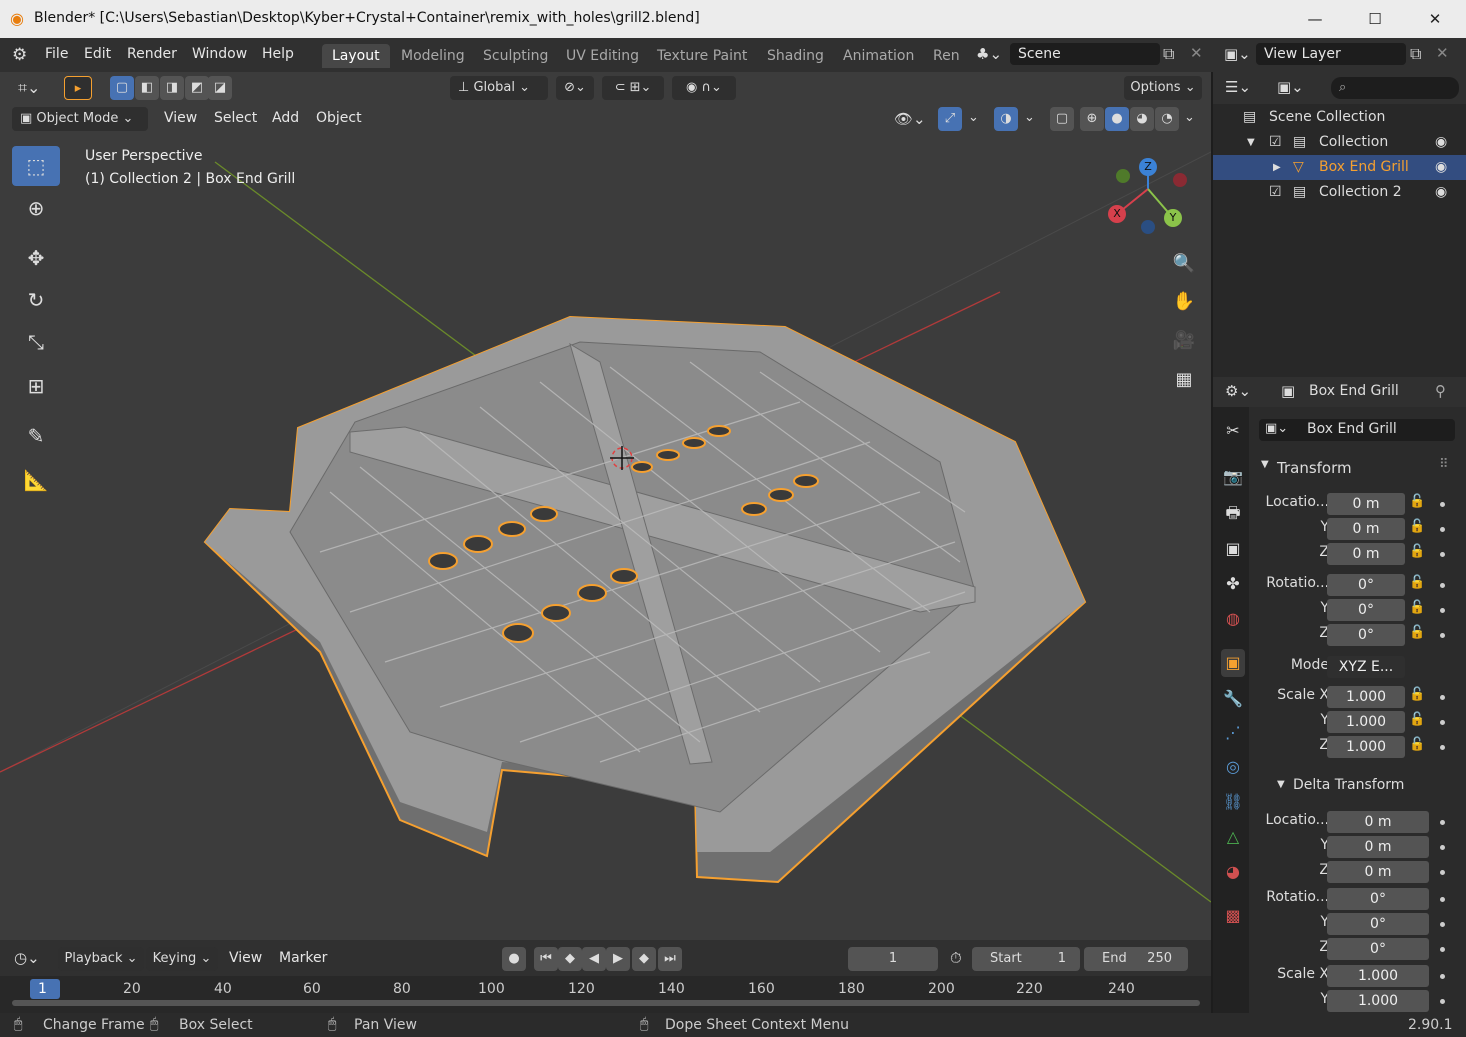 This screenshot has width=1466, height=1037. What do you see at coordinates (1435, 19) in the screenshot?
I see `close-button: ✕` at bounding box center [1435, 19].